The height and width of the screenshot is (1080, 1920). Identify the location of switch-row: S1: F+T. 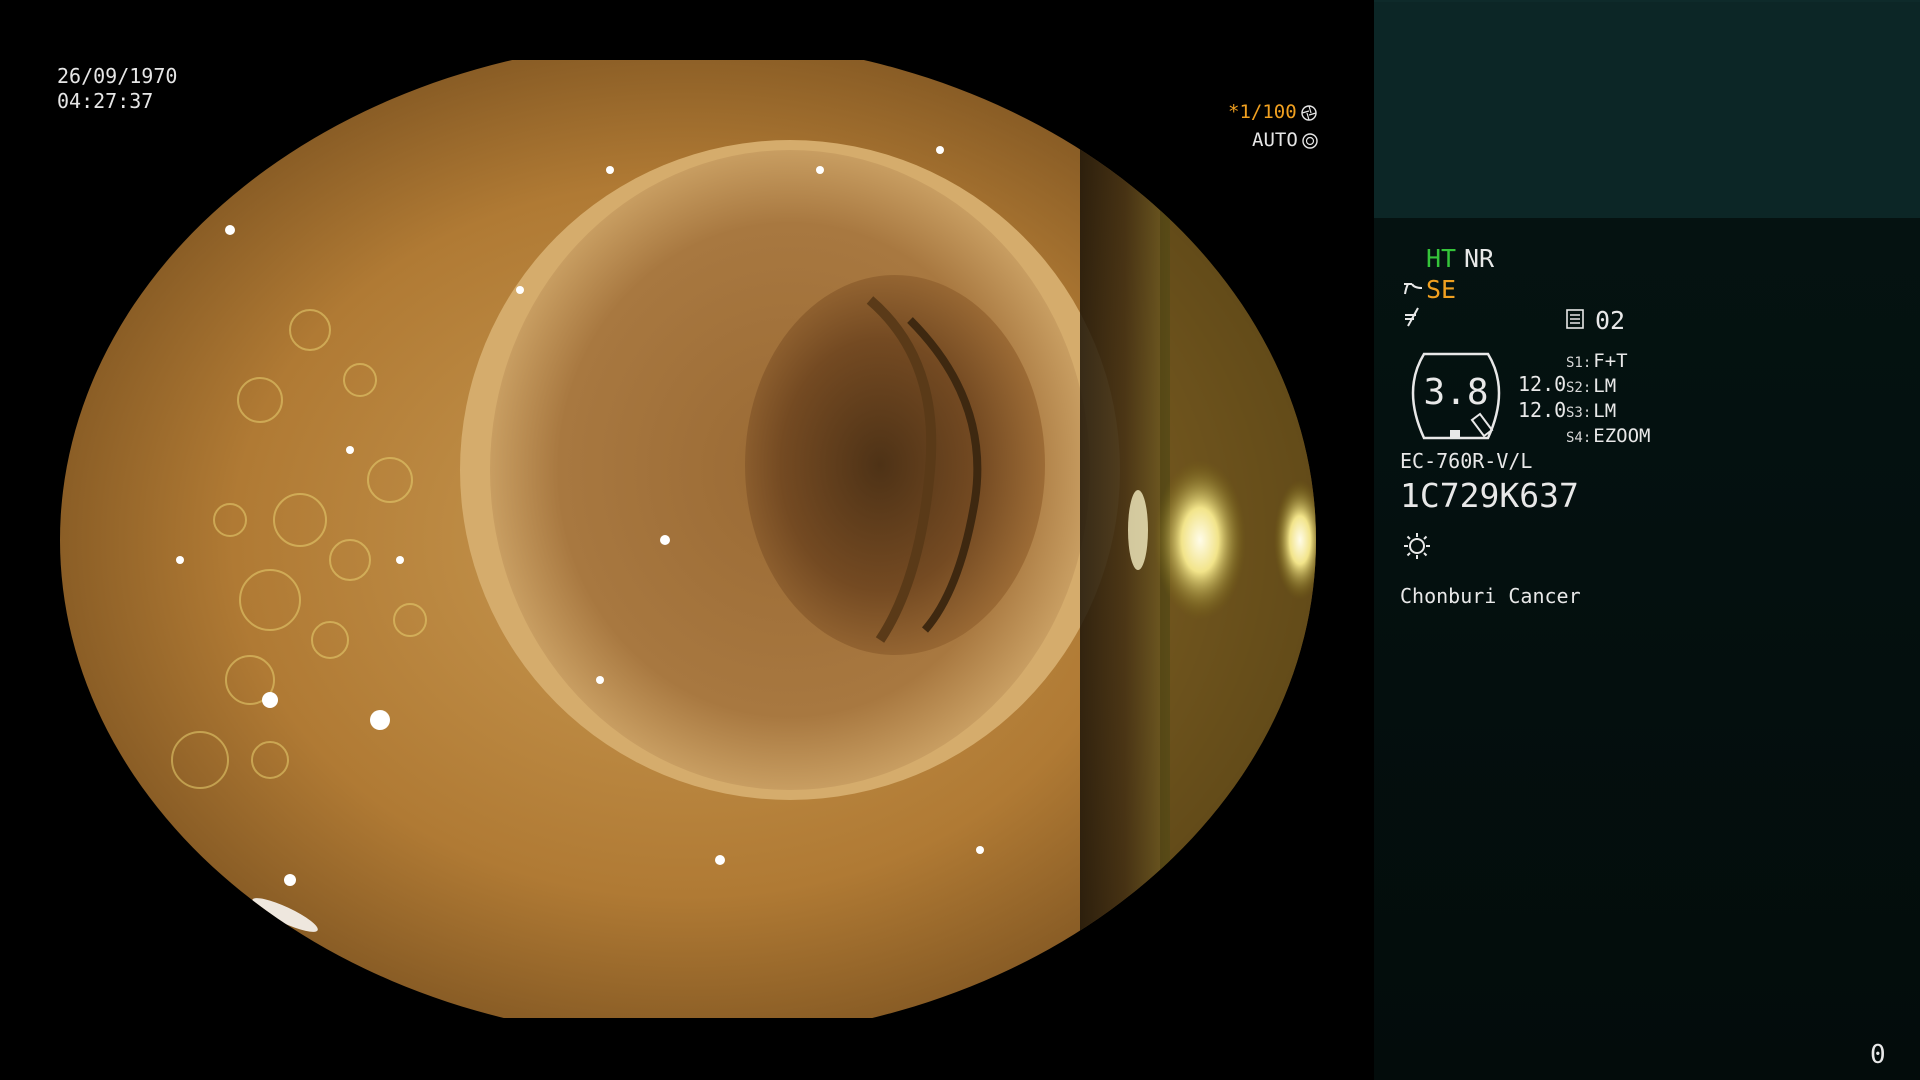
(1597, 361).